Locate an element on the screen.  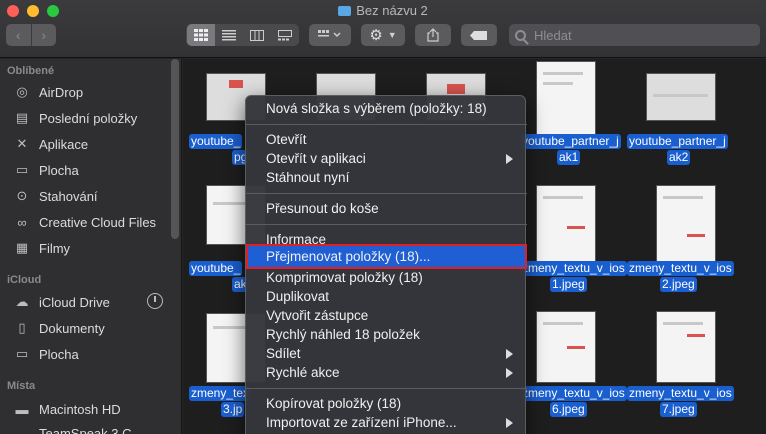
gallery-view-icon is located at coordinates (285, 35).